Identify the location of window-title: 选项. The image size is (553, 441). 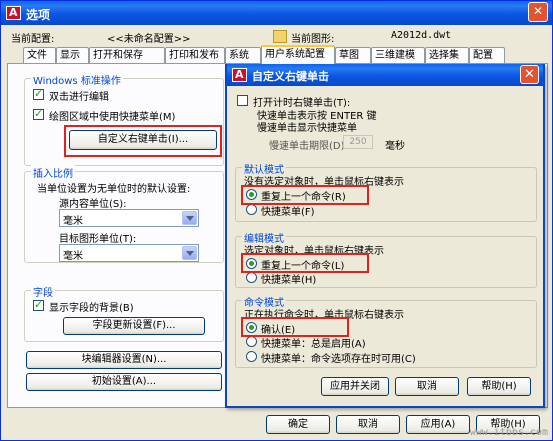
(38, 15).